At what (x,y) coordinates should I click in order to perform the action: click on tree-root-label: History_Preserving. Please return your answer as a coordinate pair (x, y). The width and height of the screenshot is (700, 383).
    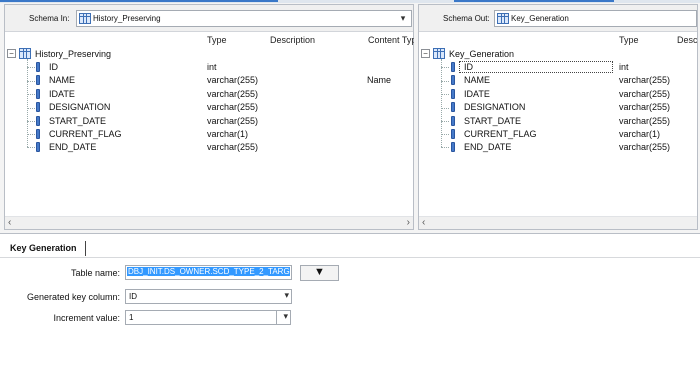
    Looking at the image, I should click on (73, 54).